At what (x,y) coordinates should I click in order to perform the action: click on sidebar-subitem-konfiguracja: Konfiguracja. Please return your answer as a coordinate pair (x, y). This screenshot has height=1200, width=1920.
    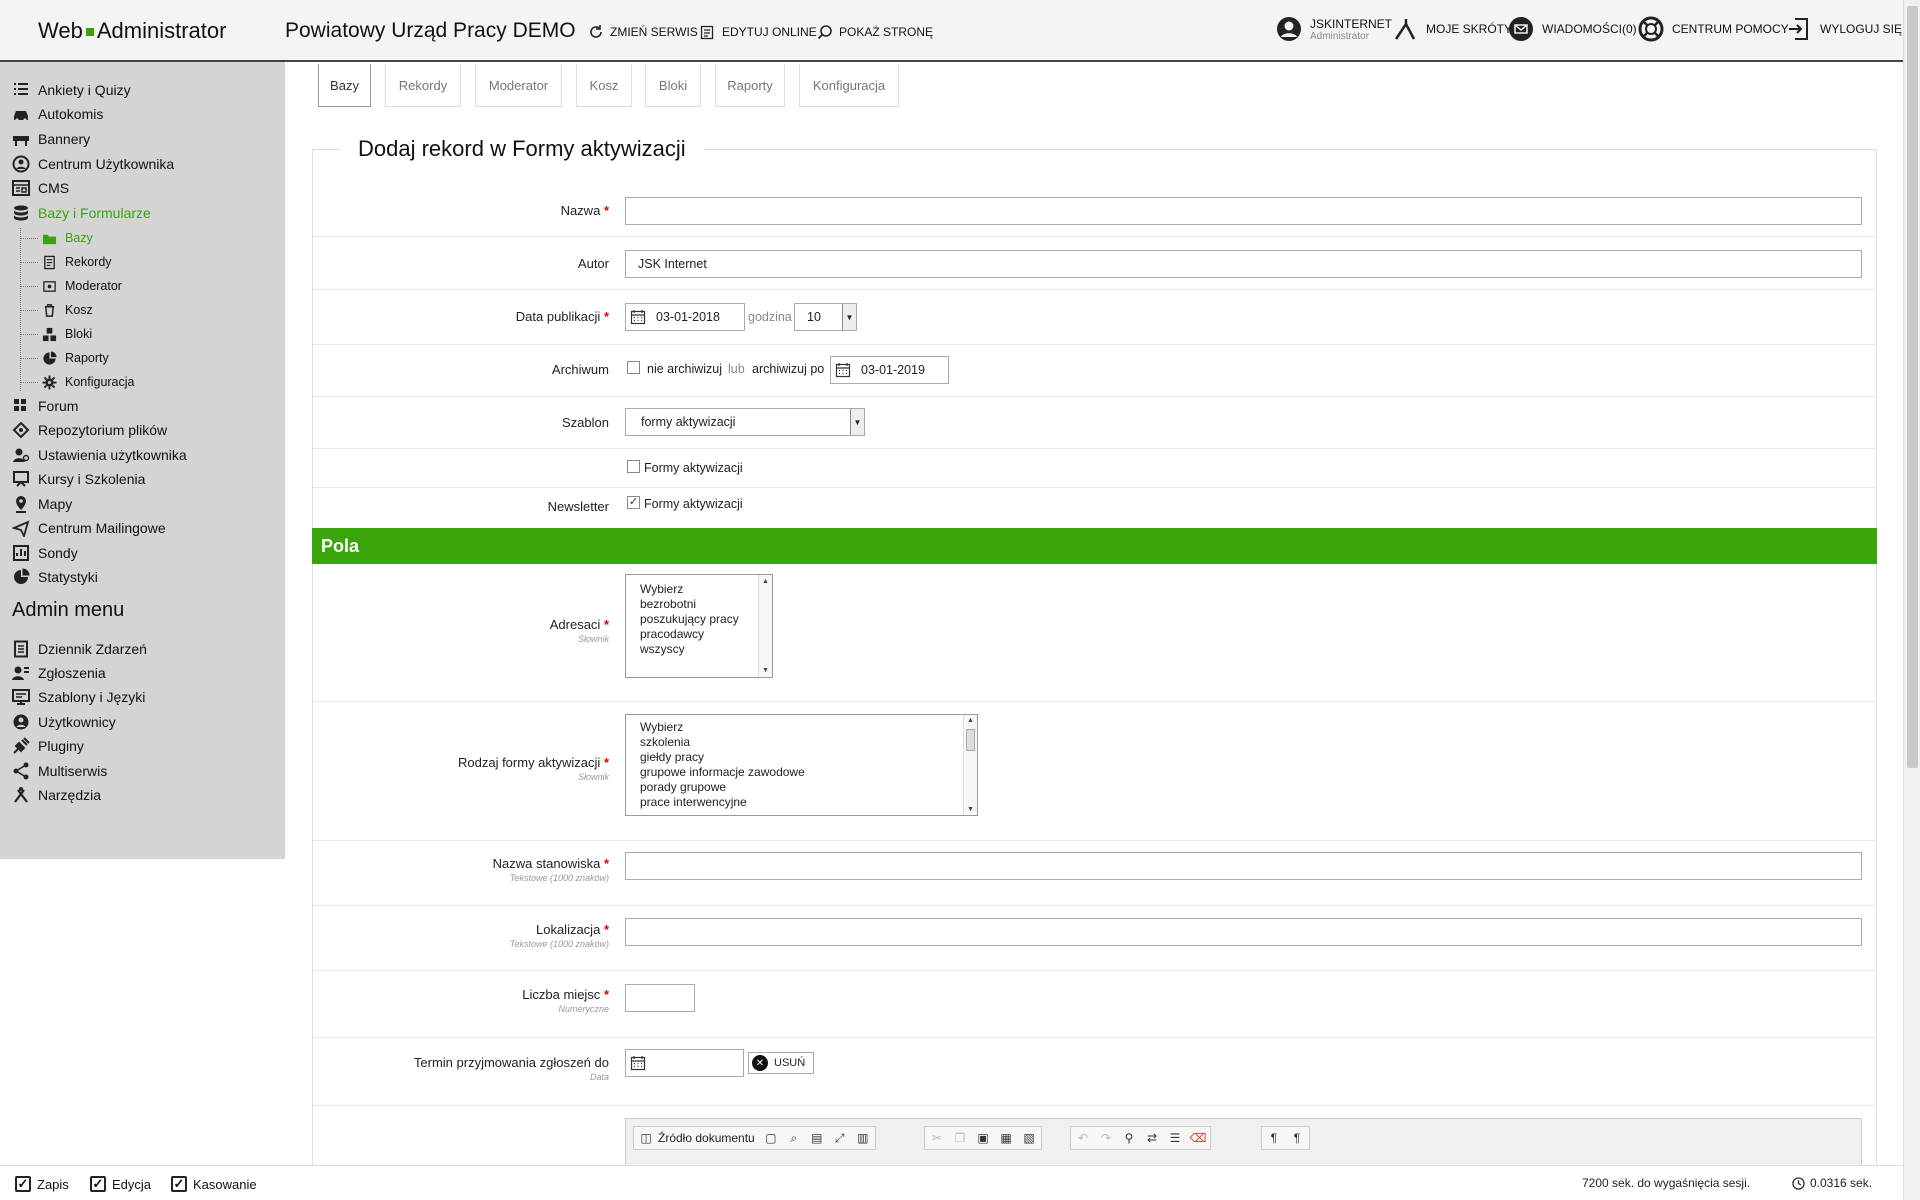
    Looking at the image, I should click on (88, 382).